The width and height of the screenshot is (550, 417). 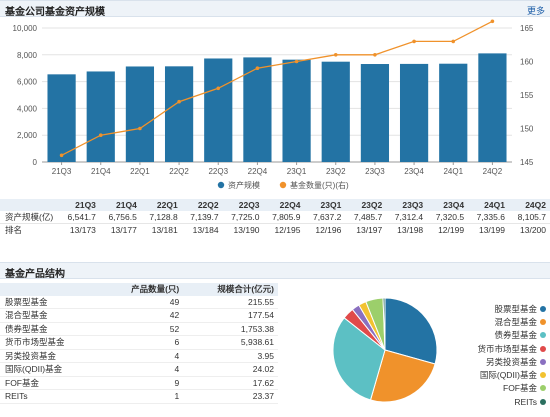 I want to click on y-left-tick-label: 2,000, so click(x=27, y=135).